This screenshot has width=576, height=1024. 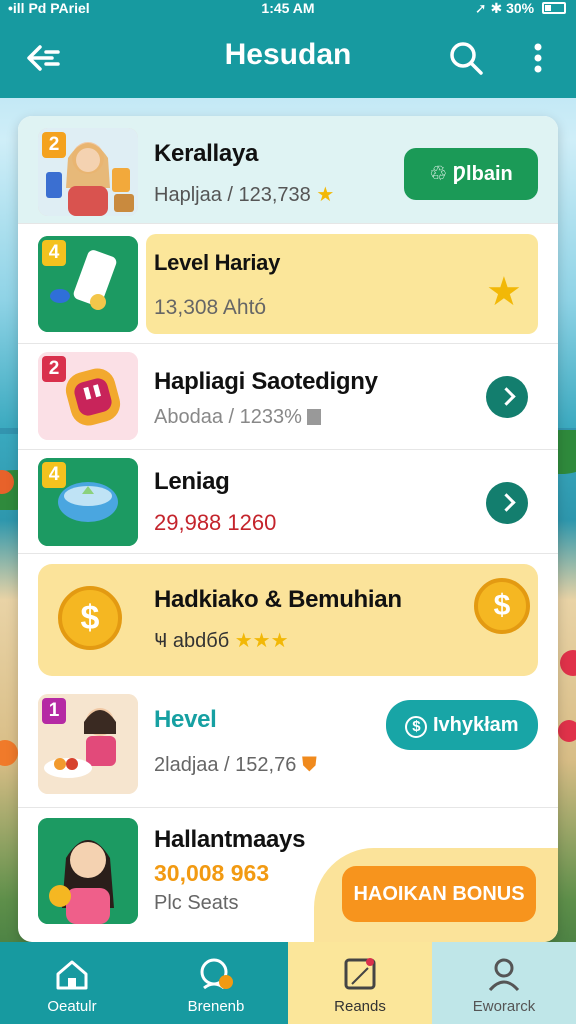 What do you see at coordinates (496, 8) in the screenshot?
I see `bluetooth-icon: ✱` at bounding box center [496, 8].